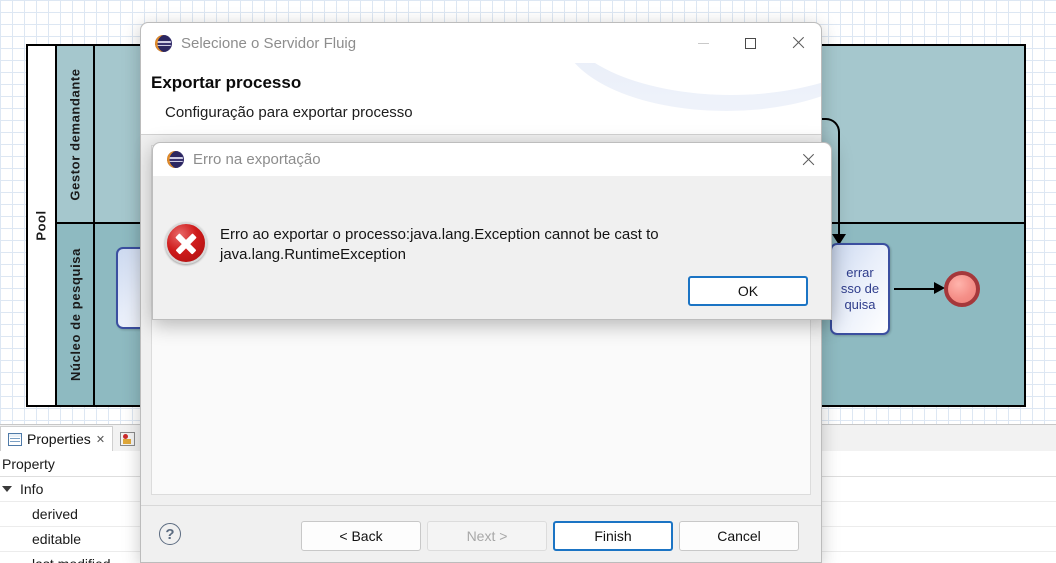  What do you see at coordinates (55, 559) in the screenshot?
I see `property-label-last-modified: last modified` at bounding box center [55, 559].